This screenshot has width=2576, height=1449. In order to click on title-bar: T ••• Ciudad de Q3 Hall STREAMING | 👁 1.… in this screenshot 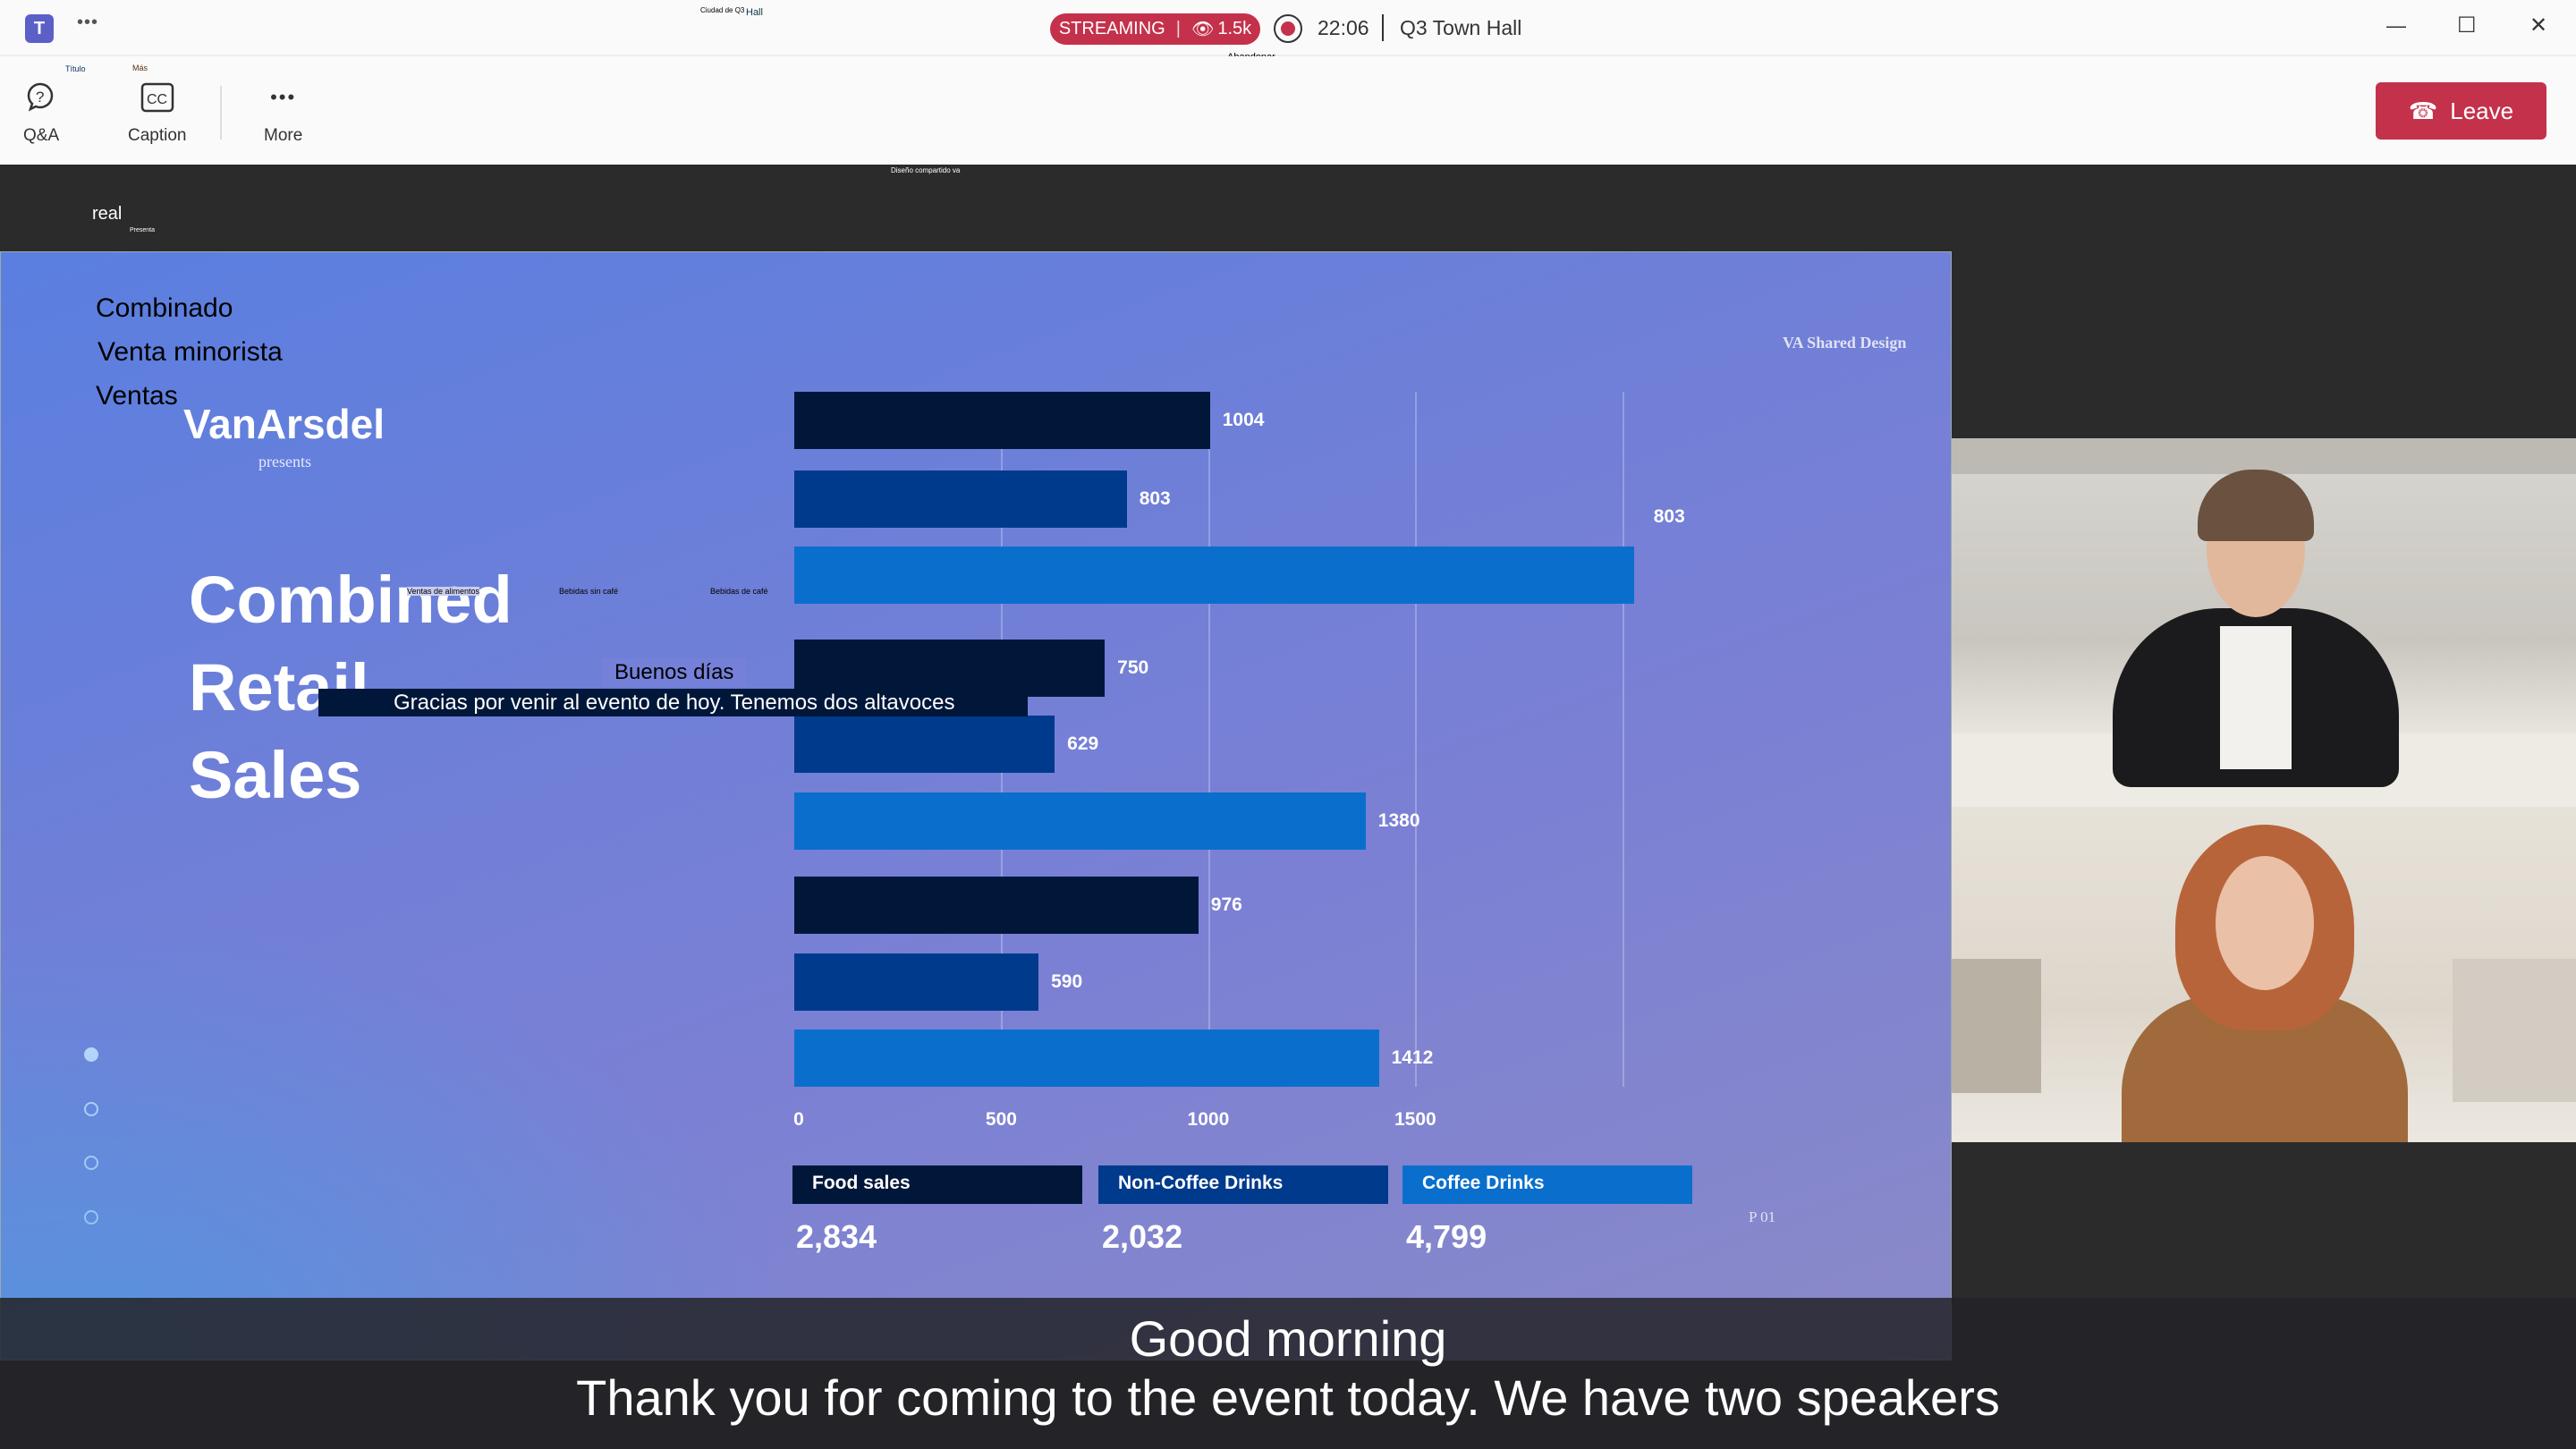, I will do `click(1288, 31)`.